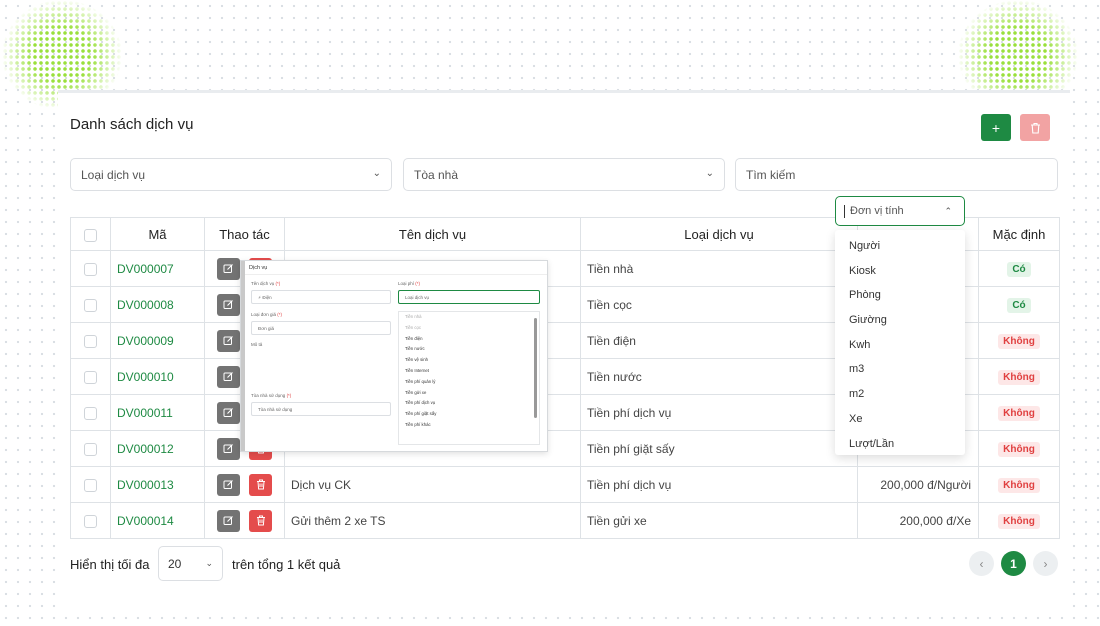 The height and width of the screenshot is (626, 1100). What do you see at coordinates (409, 283) in the screenshot?
I see `preview-label-fee-type: Loại phí (*)` at bounding box center [409, 283].